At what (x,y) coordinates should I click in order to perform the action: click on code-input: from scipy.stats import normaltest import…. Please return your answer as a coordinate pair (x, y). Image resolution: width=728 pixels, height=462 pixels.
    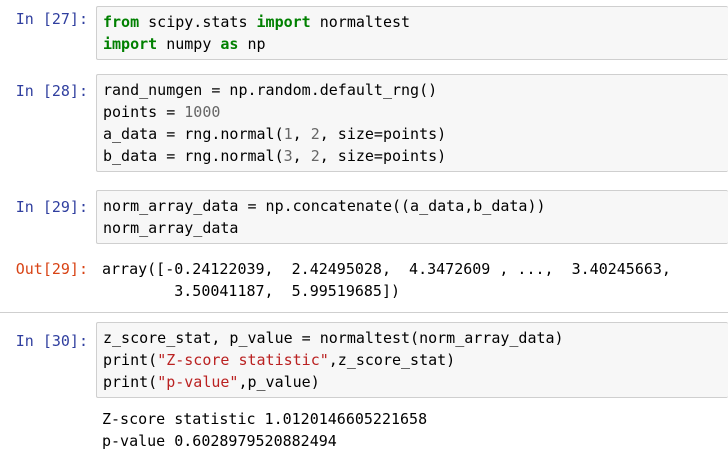
    Looking at the image, I should click on (412, 33).